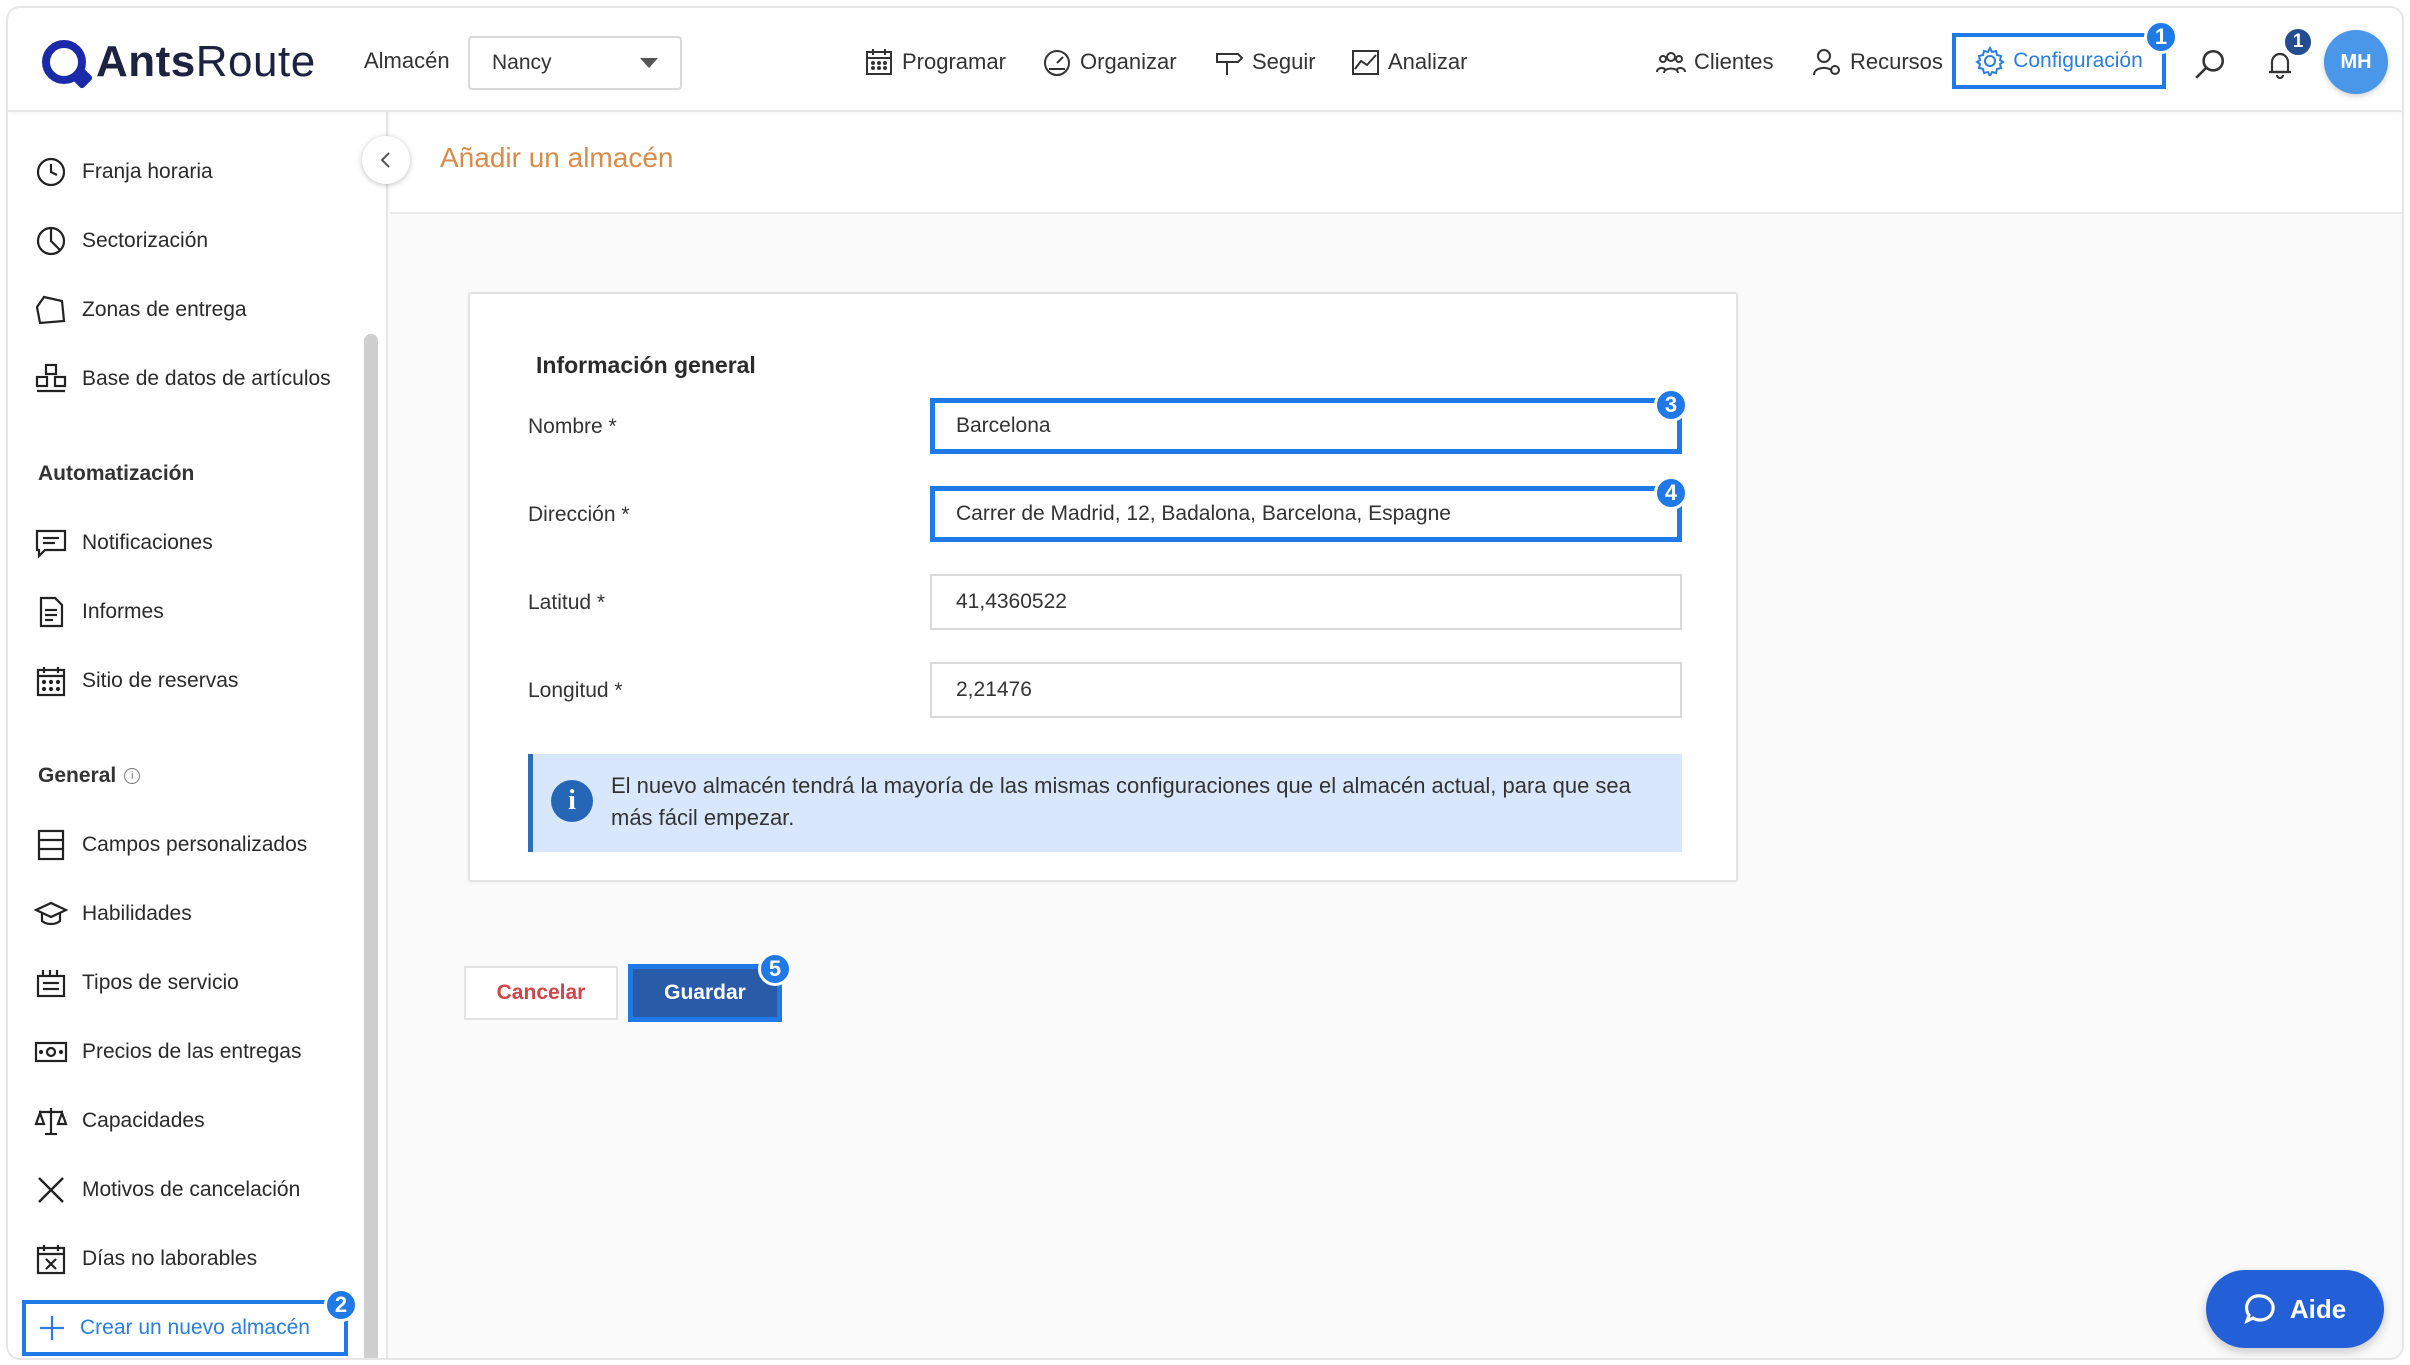 Image resolution: width=2410 pixels, height=1365 pixels. I want to click on sidebar-item-label: Base de datos de artículos, so click(206, 378).